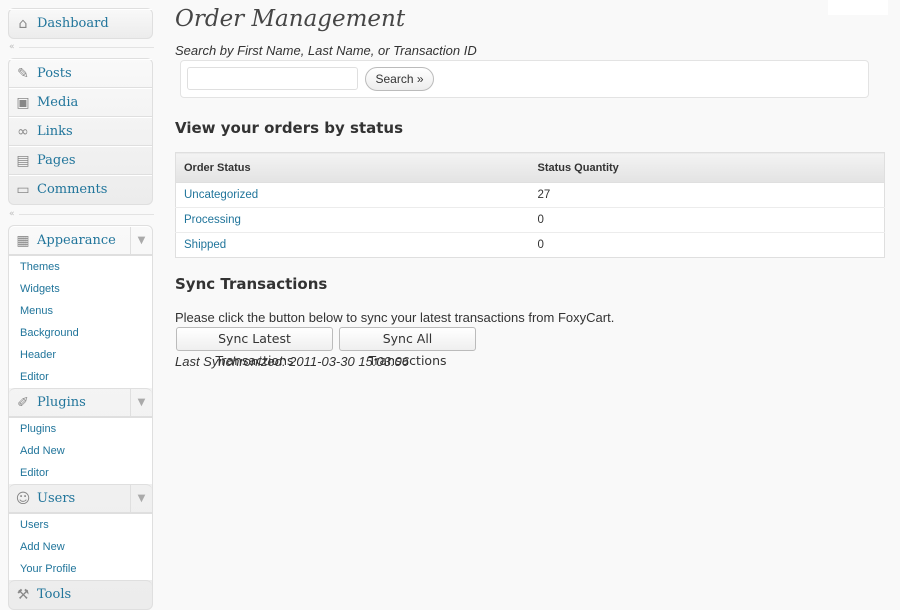 The width and height of the screenshot is (900, 610). I want to click on status-quantity: 27, so click(707, 195).